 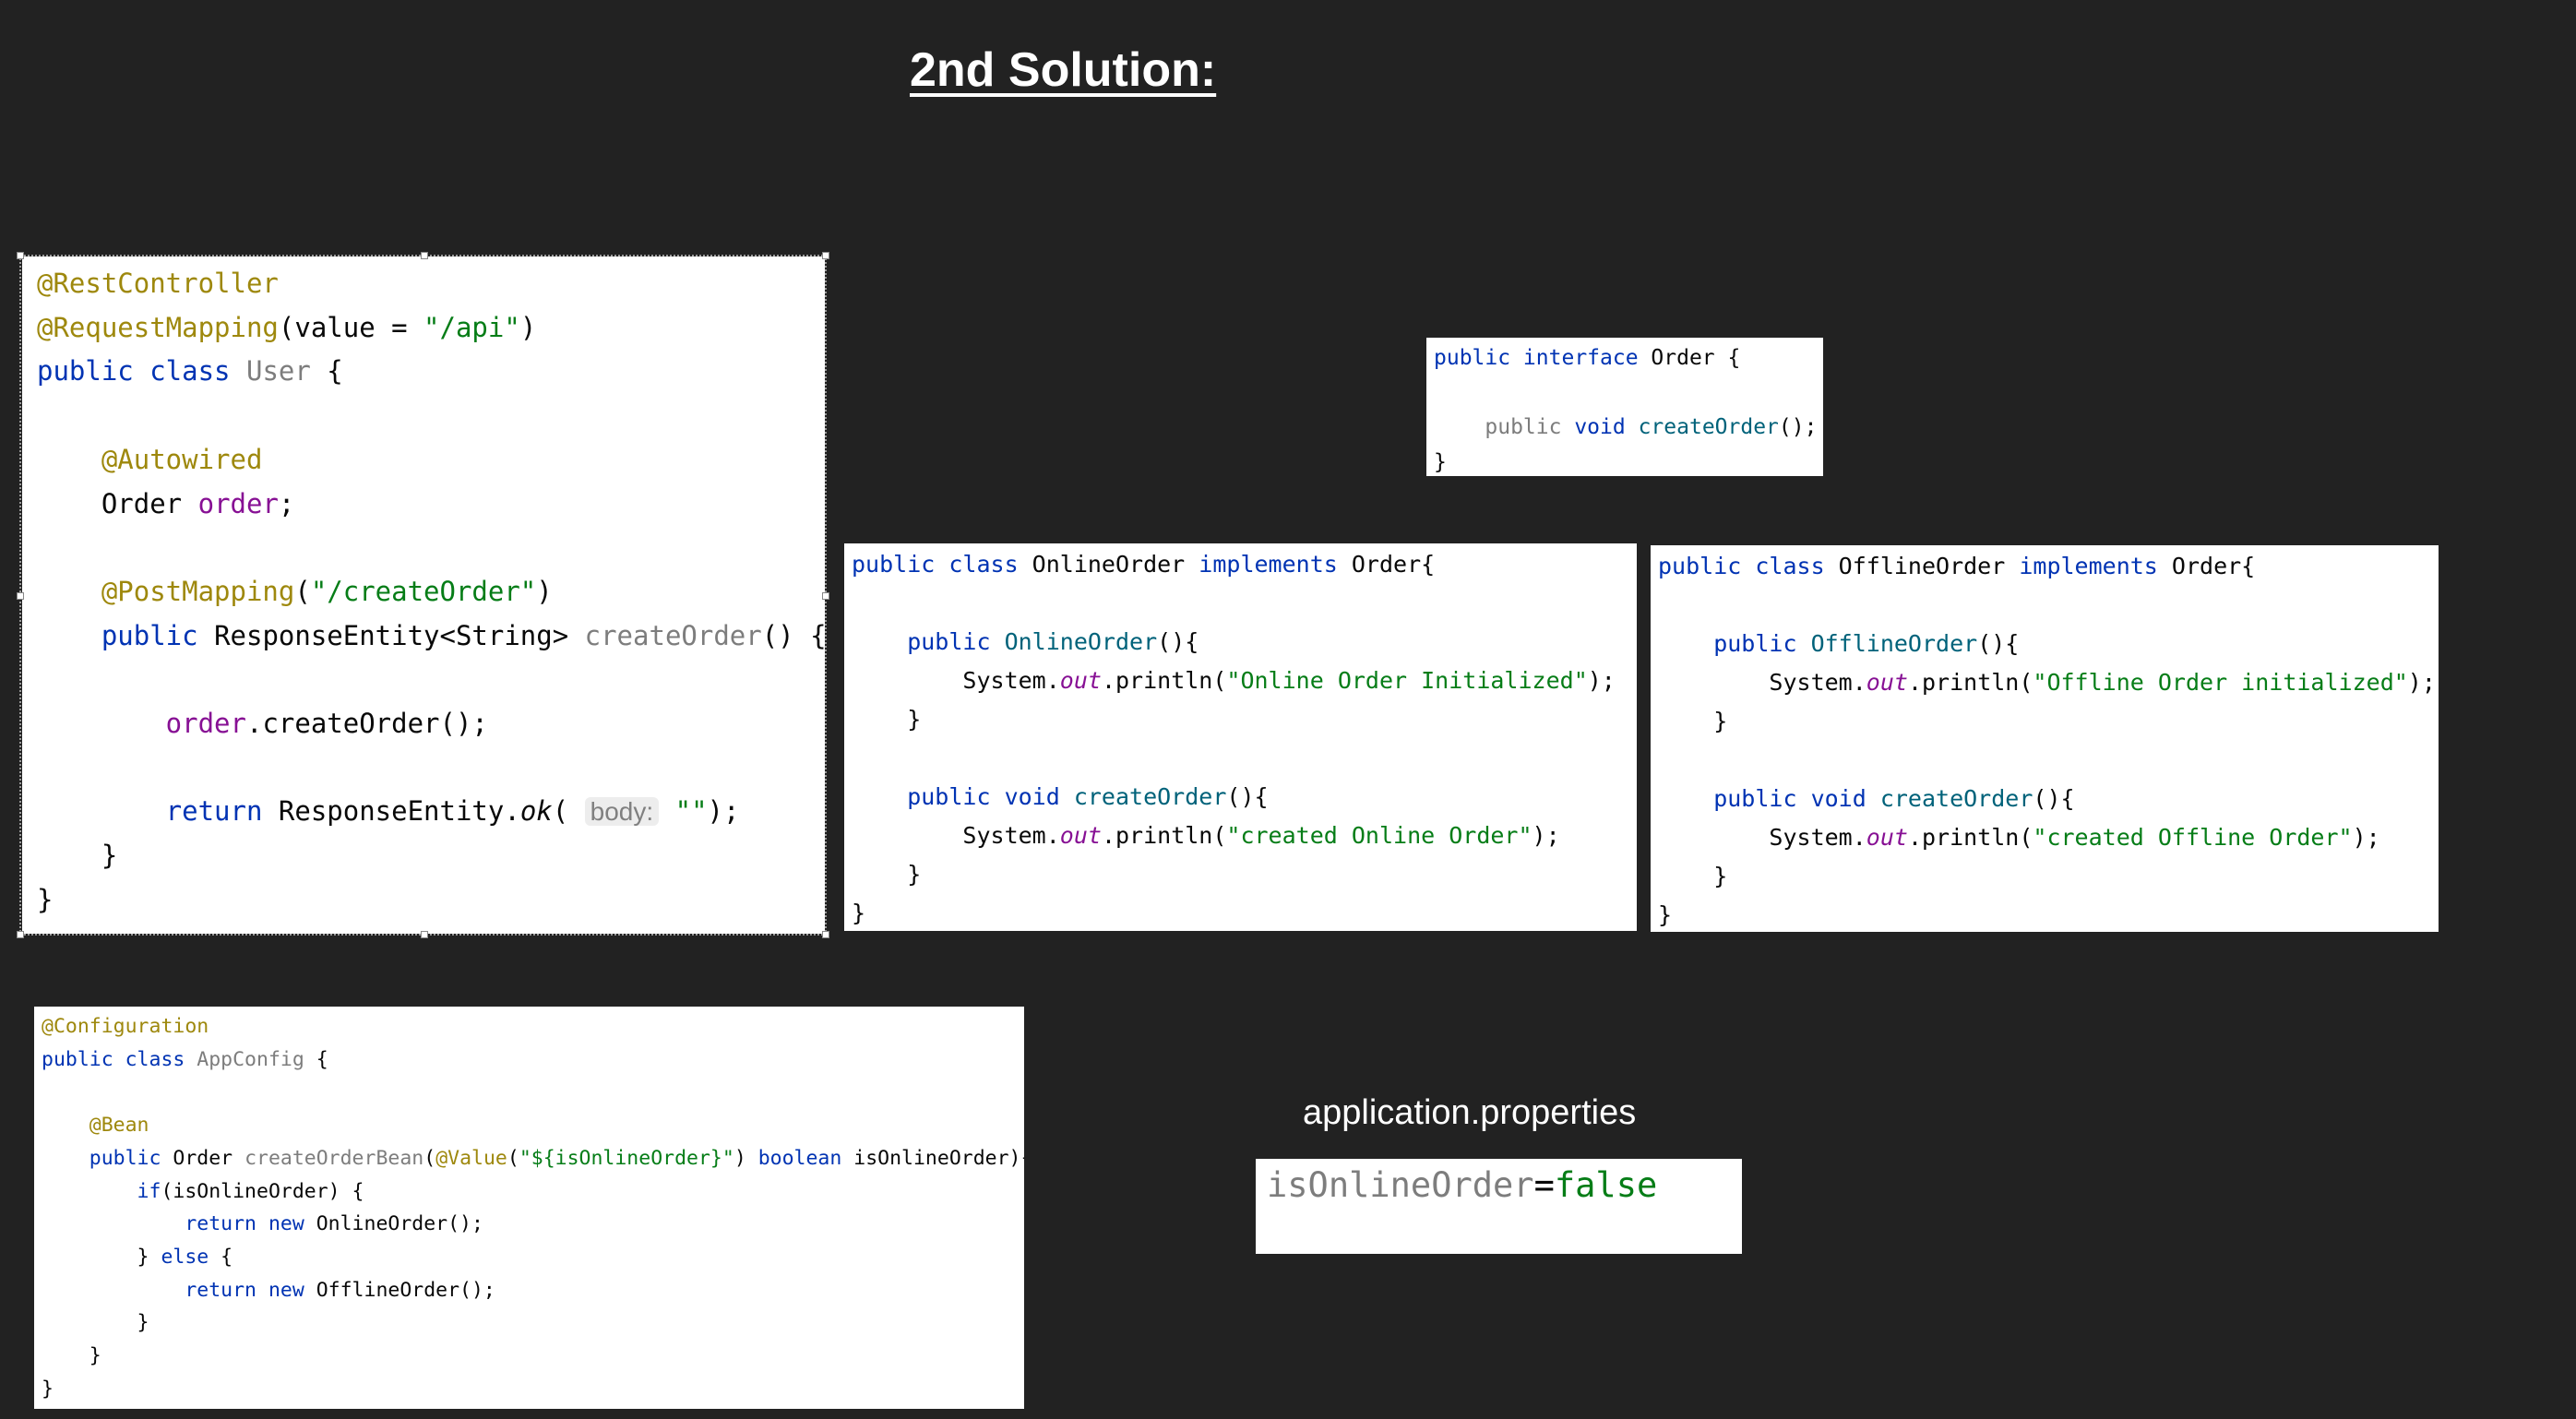 I want to click on code-token: "Offline Order initialized", so click(x=2220, y=683).